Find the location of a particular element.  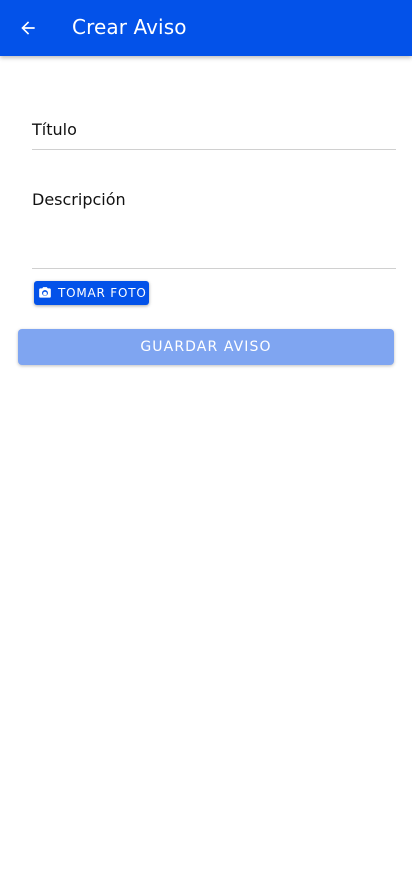

title-field: Título is located at coordinates (214, 135).